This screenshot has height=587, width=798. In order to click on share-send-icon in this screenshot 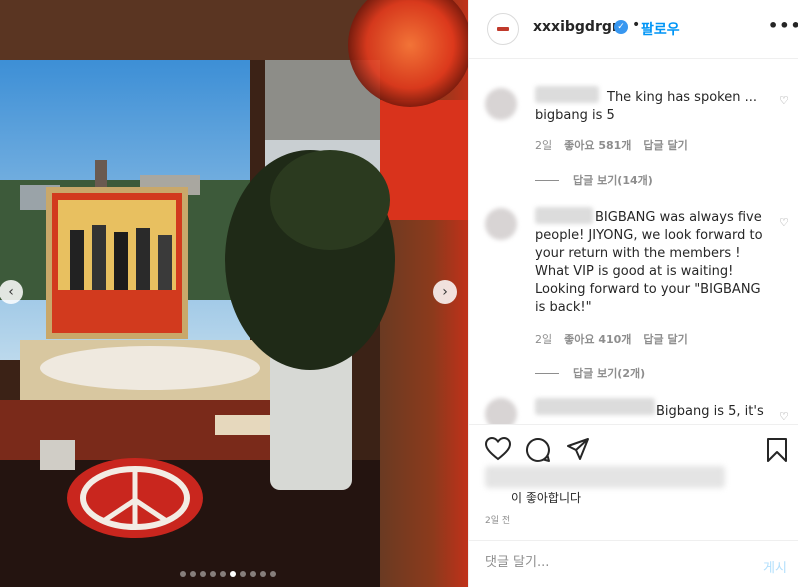, I will do `click(578, 449)`.